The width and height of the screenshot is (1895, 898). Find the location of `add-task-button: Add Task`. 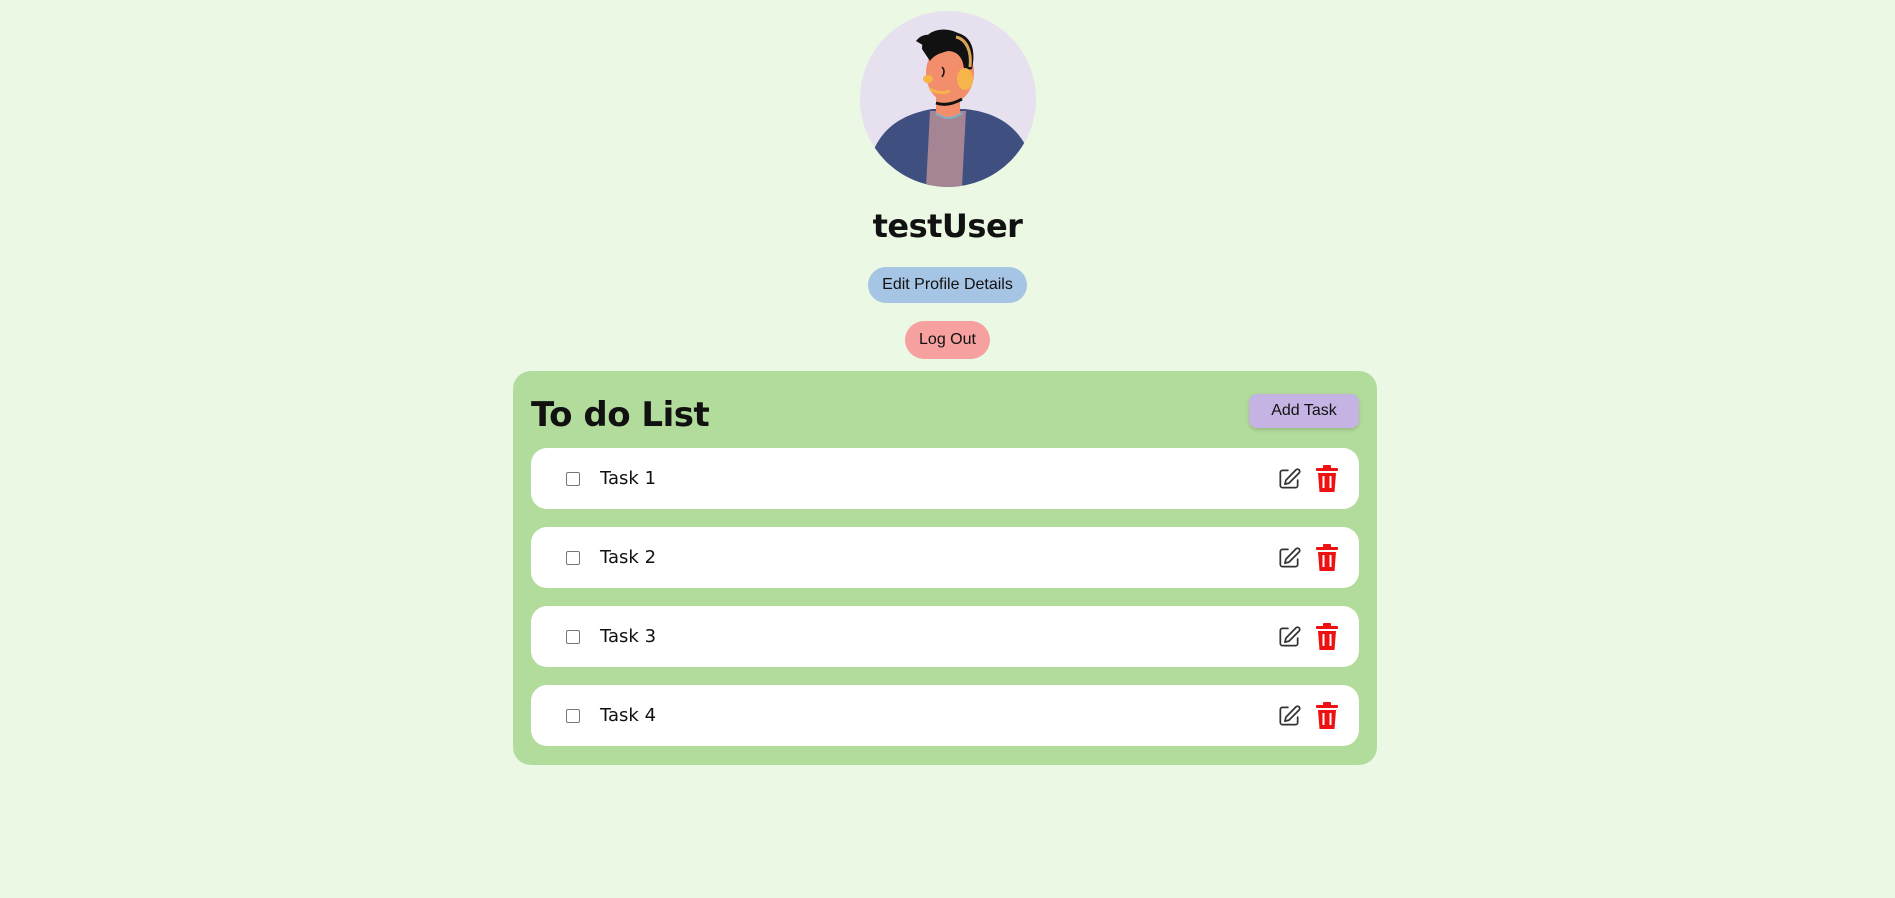

add-task-button: Add Task is located at coordinates (1304, 410).